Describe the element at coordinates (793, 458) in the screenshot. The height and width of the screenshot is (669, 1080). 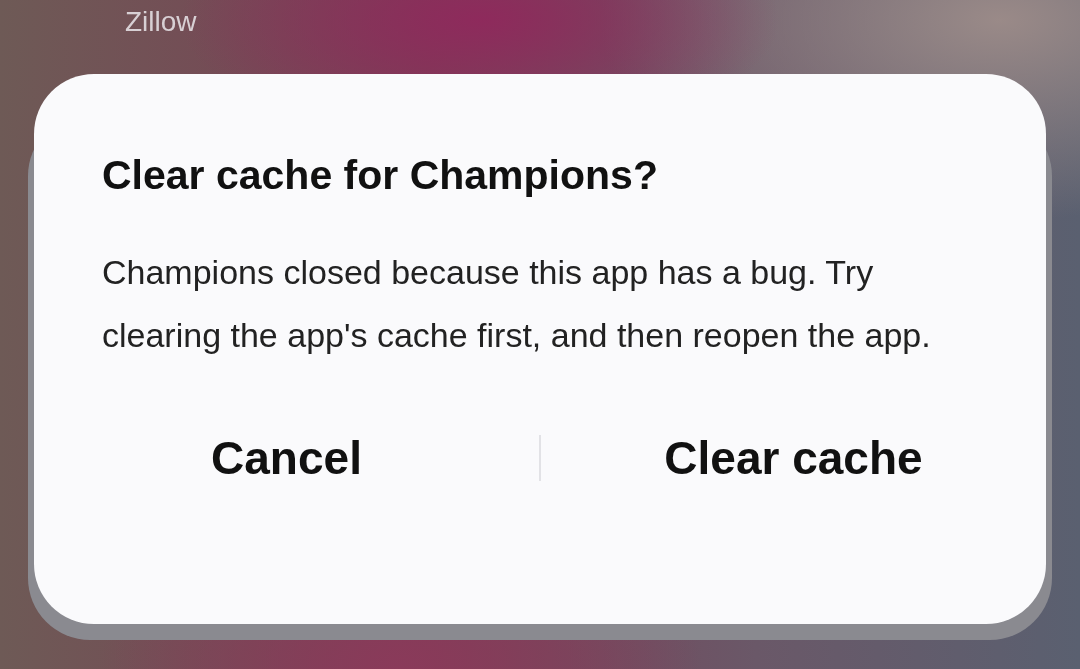
I see `dialog-button: Clear cache` at that location.